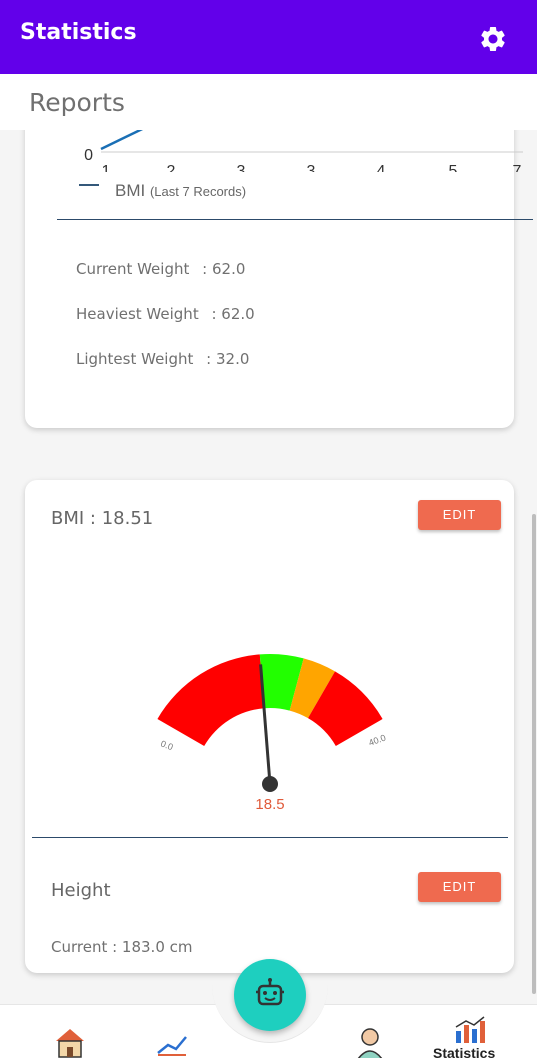 This screenshot has height=1058, width=537. I want to click on legend-label: BMI (Last 7 Records), so click(180, 191).